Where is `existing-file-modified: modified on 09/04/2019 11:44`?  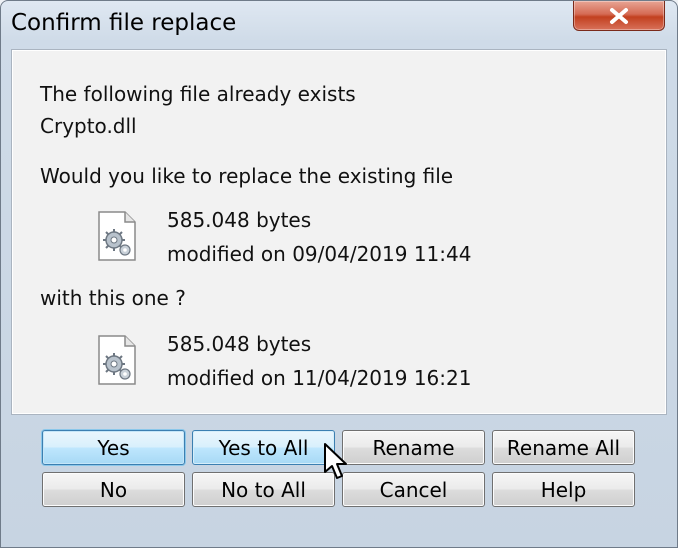
existing-file-modified: modified on 09/04/2019 11:44 is located at coordinates (319, 254).